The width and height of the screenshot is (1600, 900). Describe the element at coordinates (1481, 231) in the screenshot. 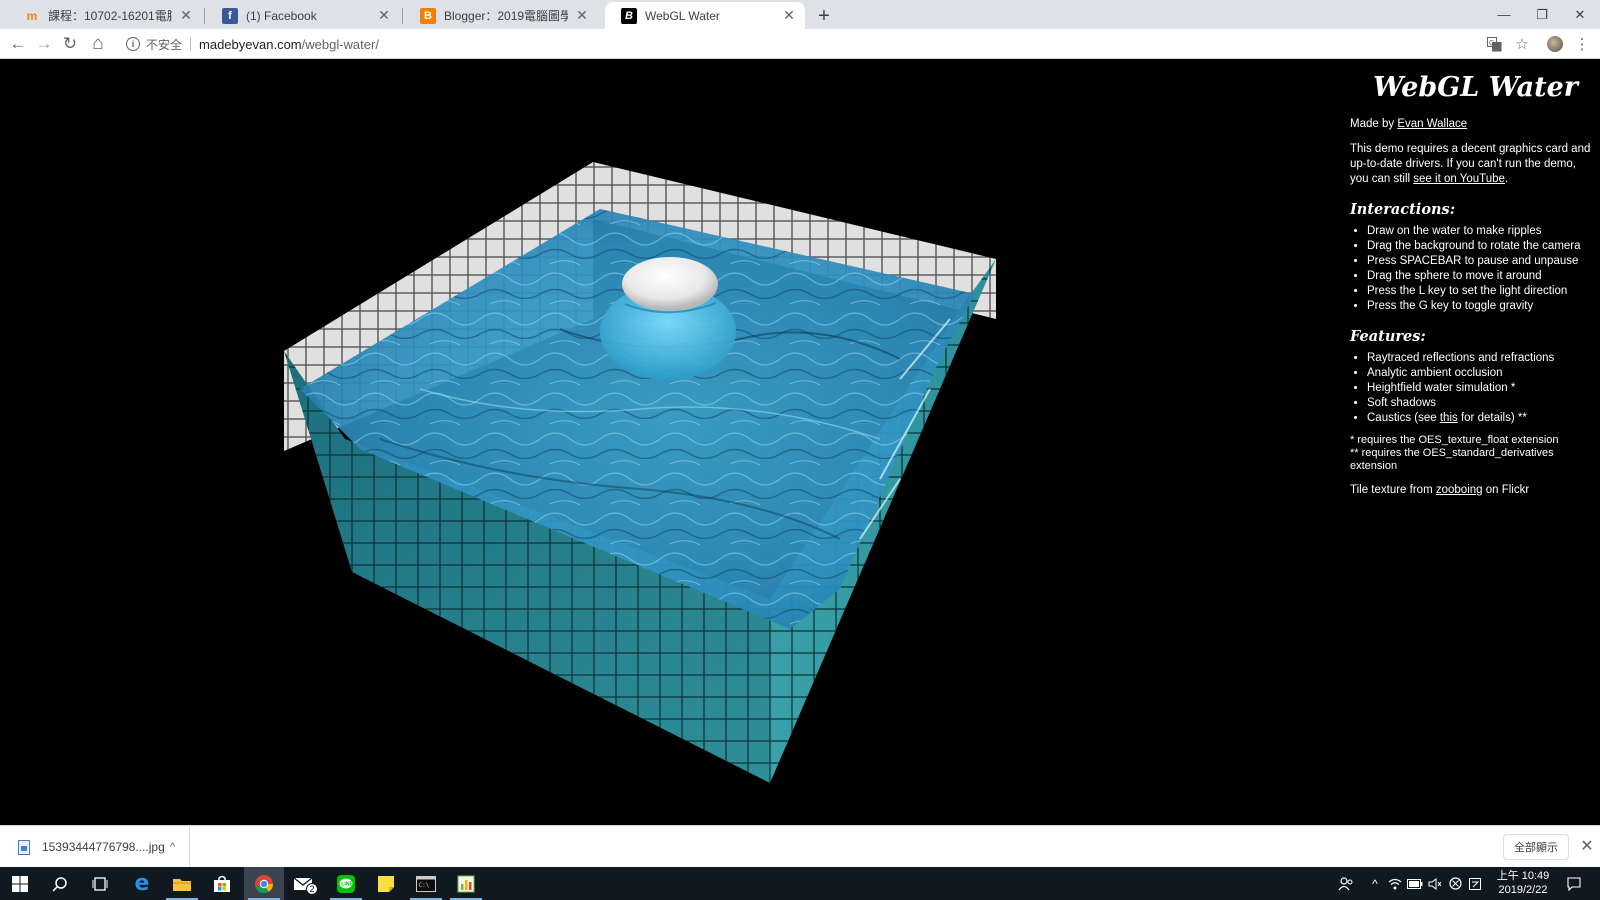

I see `list-item: Draw on the water to make ripples` at that location.